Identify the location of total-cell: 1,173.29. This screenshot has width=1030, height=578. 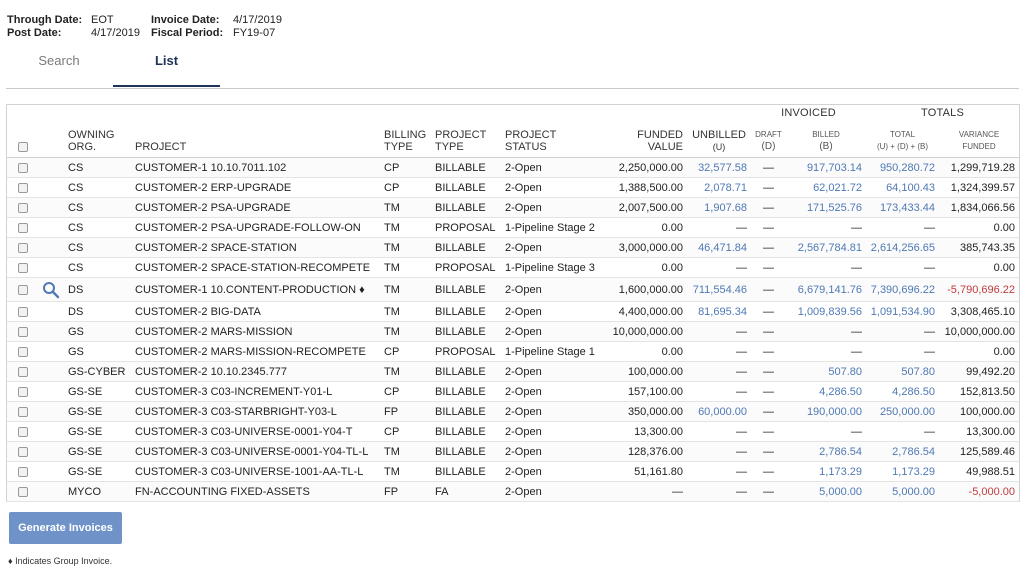
(902, 471).